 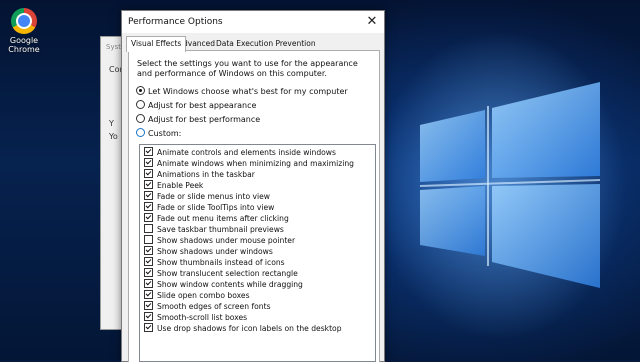 I want to click on dialog-title: Performance Options, so click(x=175, y=22).